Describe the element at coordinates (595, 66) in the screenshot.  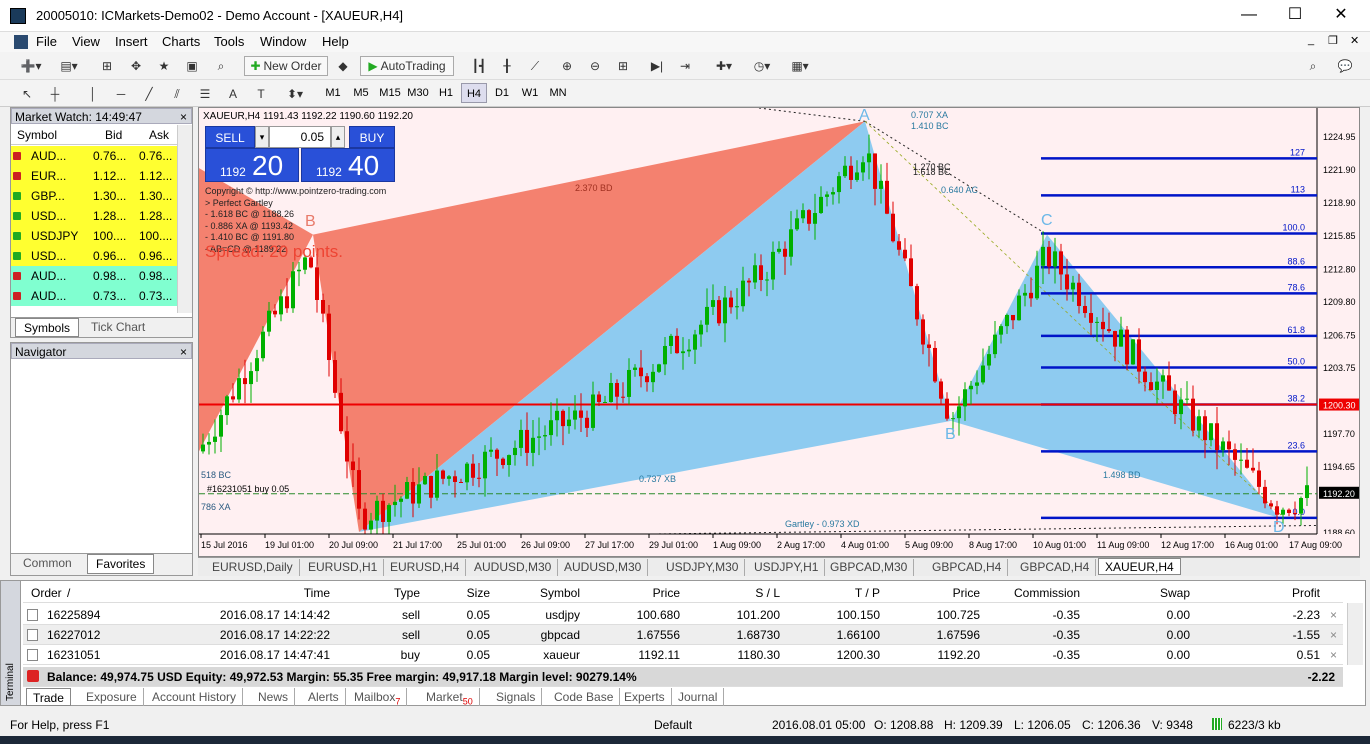
I see `zoom-out-icon: ⊖` at that location.